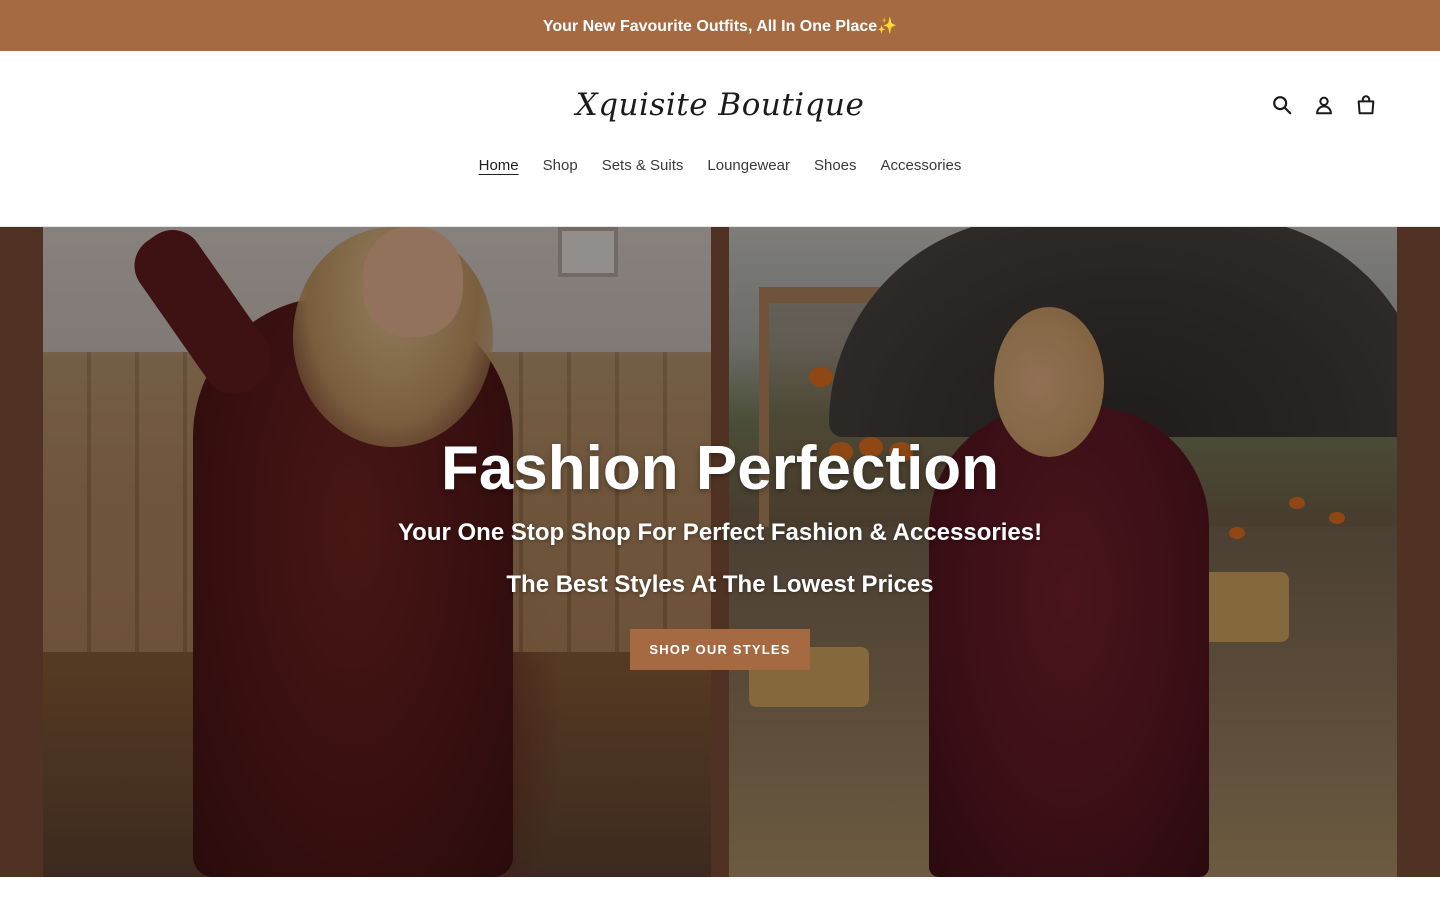 This screenshot has width=1440, height=900. I want to click on cart-icon, so click(1366, 105).